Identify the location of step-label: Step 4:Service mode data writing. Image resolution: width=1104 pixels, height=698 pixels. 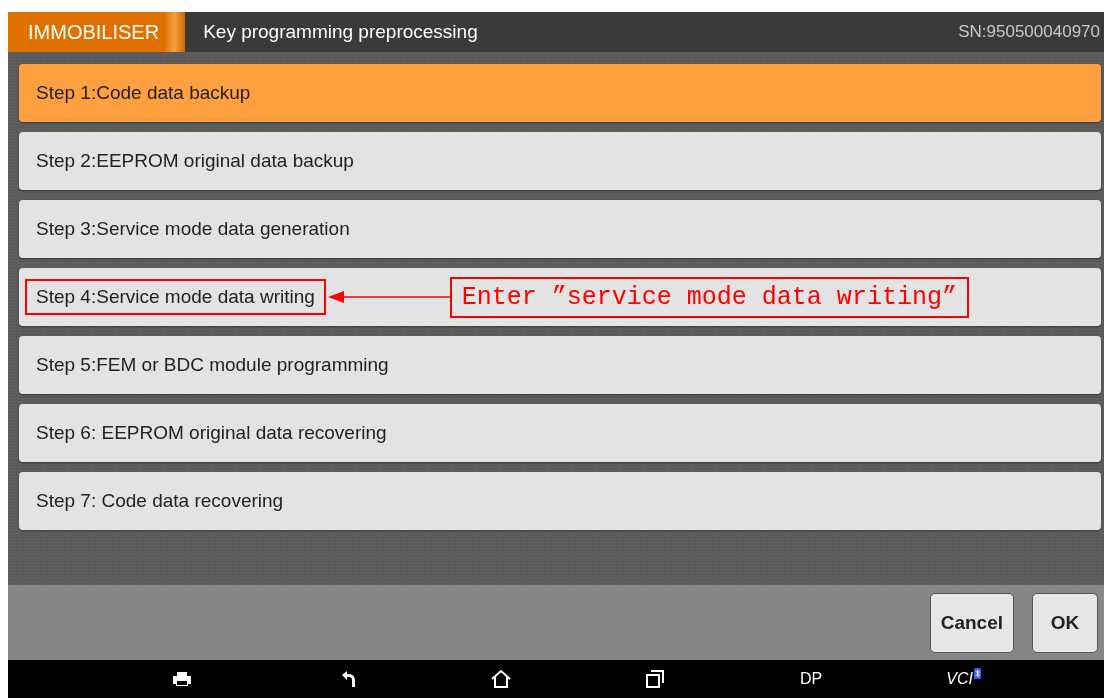
(175, 297).